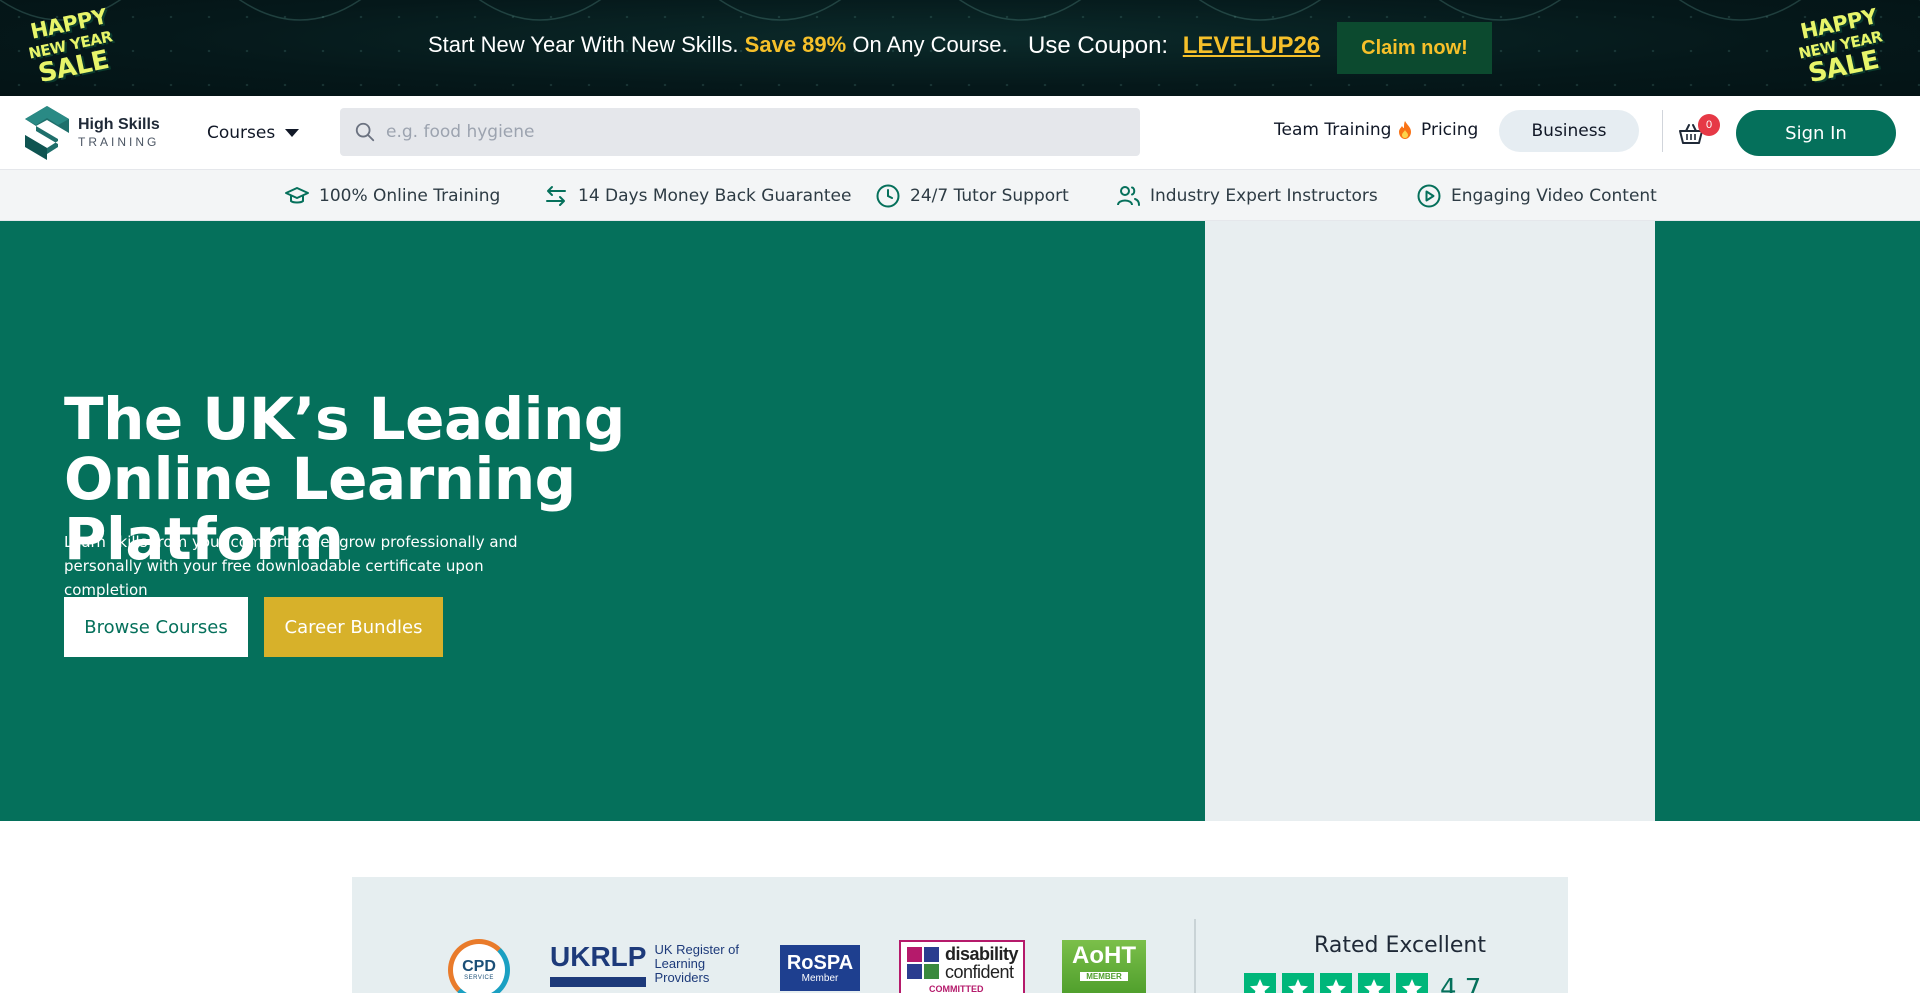 The image size is (1920, 993). Describe the element at coordinates (1844, 47) in the screenshot. I see `sale-badge-right: HAPPY NEW YEAR SALE` at that location.